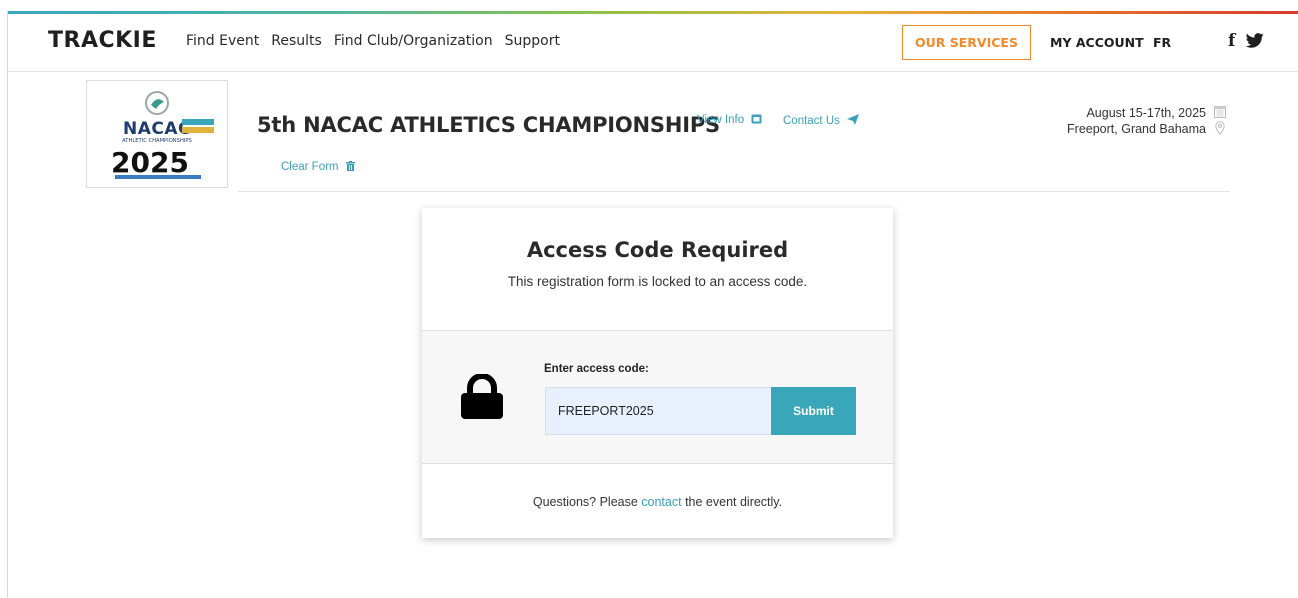  Describe the element at coordinates (150, 162) in the screenshot. I see `logo-year: 2025` at that location.